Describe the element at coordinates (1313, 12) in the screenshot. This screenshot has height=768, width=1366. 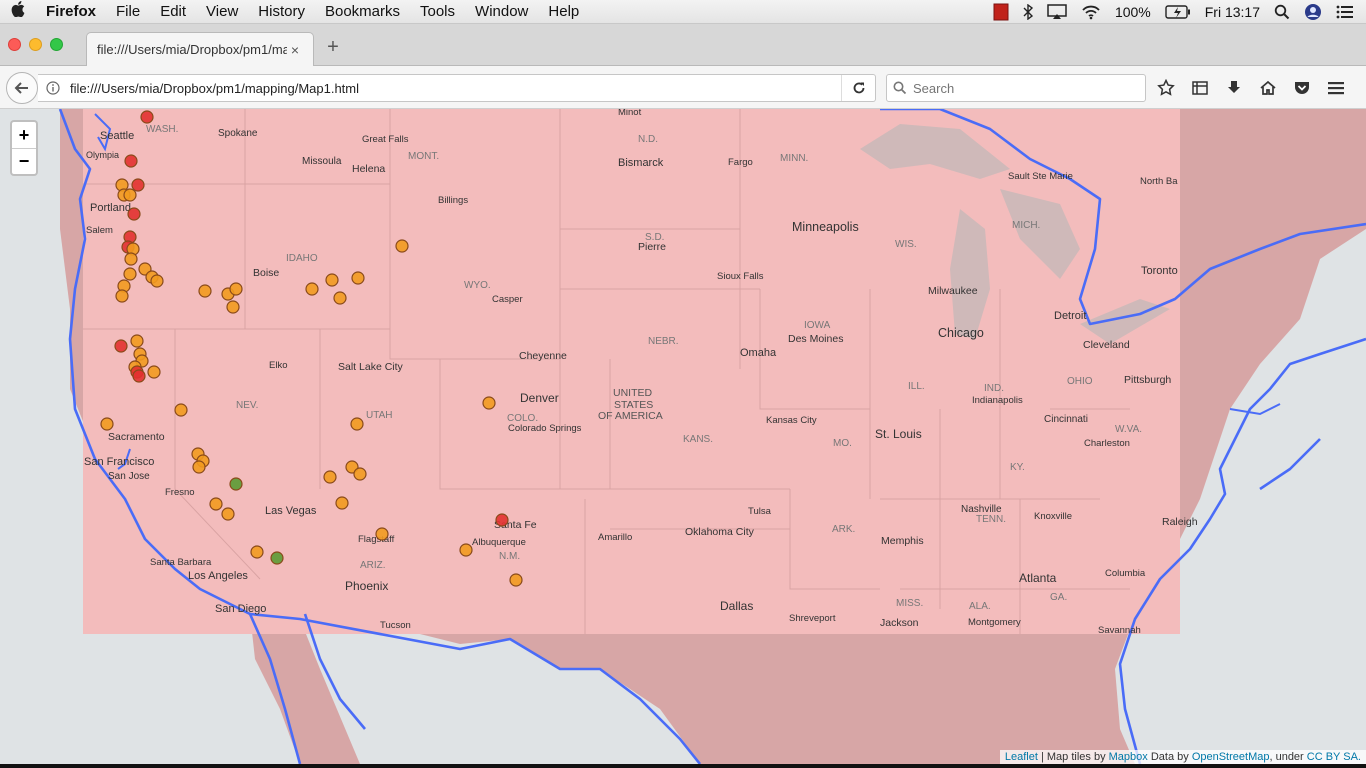
I see `user-avatar-icon` at that location.